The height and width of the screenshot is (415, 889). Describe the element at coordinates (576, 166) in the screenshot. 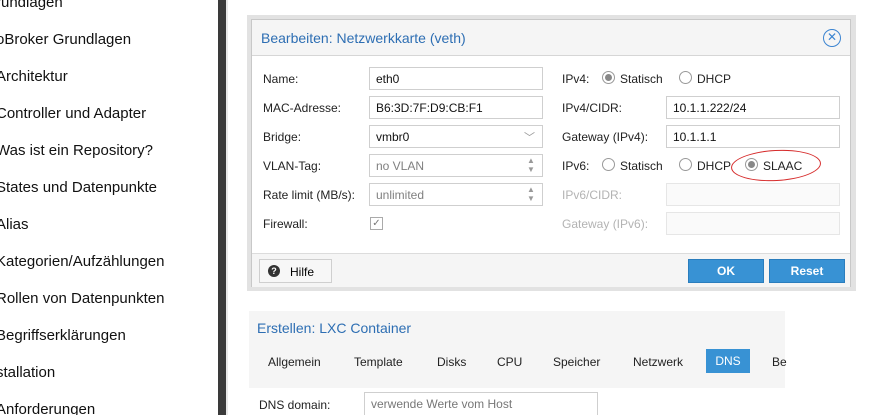

I see `ipv6-label: IPv6:` at that location.